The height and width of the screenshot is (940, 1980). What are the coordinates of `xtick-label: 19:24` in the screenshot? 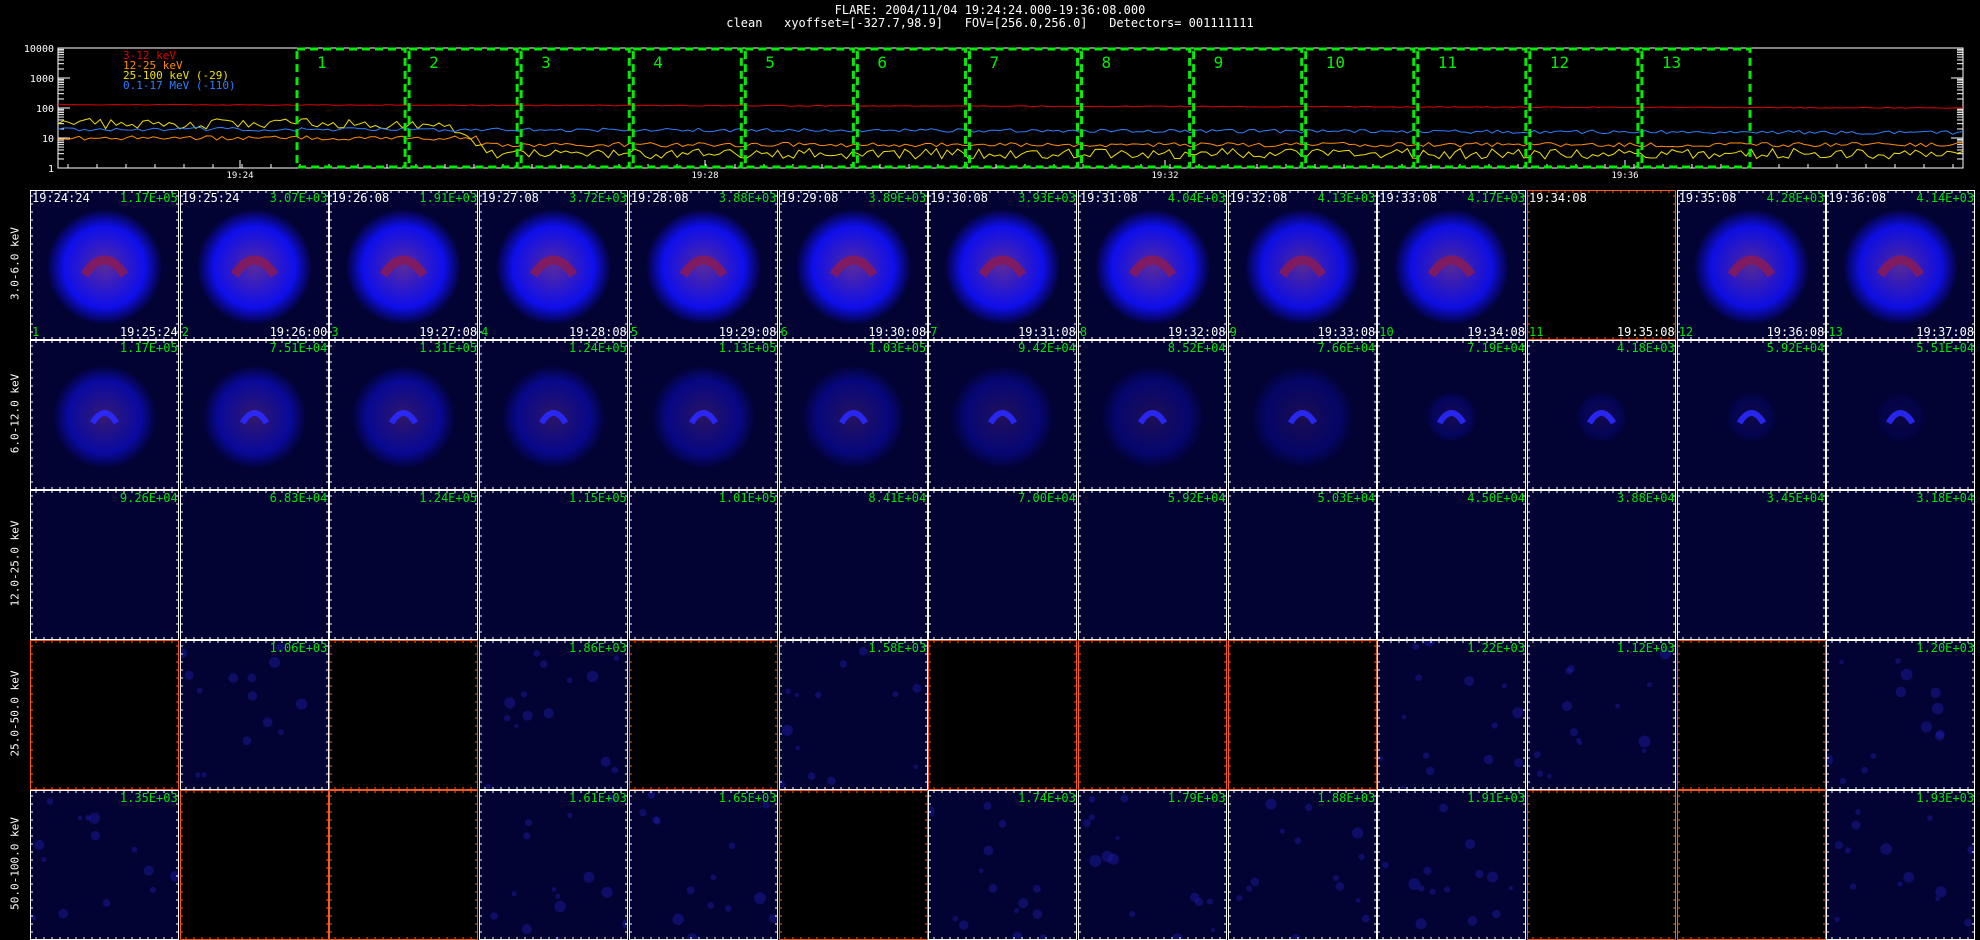 It's located at (239, 176).